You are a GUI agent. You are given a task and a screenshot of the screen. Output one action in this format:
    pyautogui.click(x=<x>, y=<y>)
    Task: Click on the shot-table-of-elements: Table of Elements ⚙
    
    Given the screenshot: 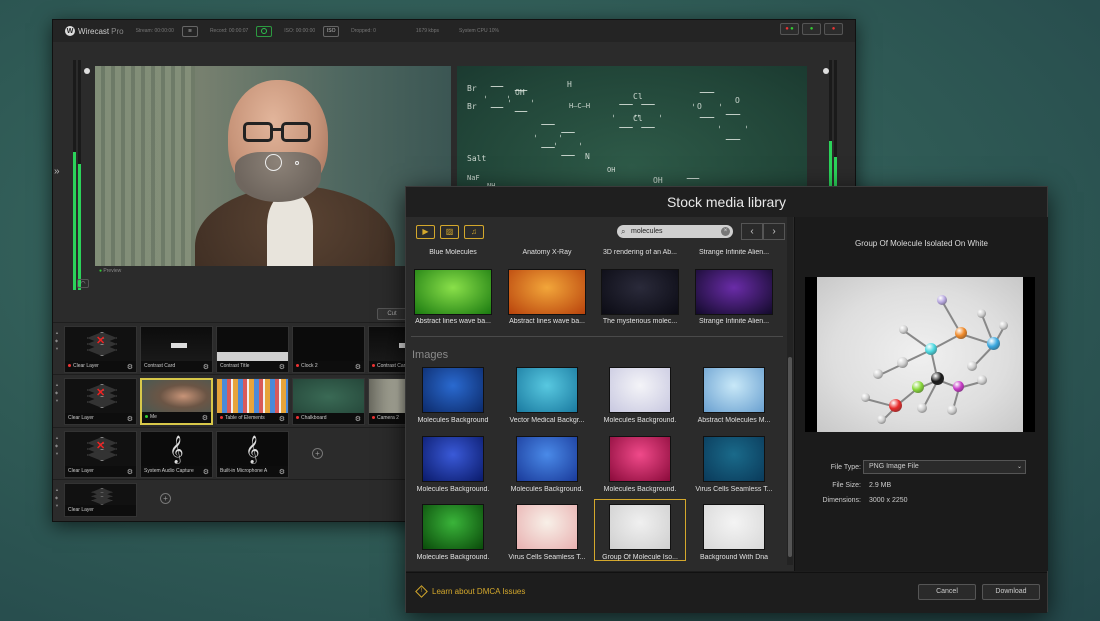 What is the action you would take?
    pyautogui.click(x=252, y=401)
    